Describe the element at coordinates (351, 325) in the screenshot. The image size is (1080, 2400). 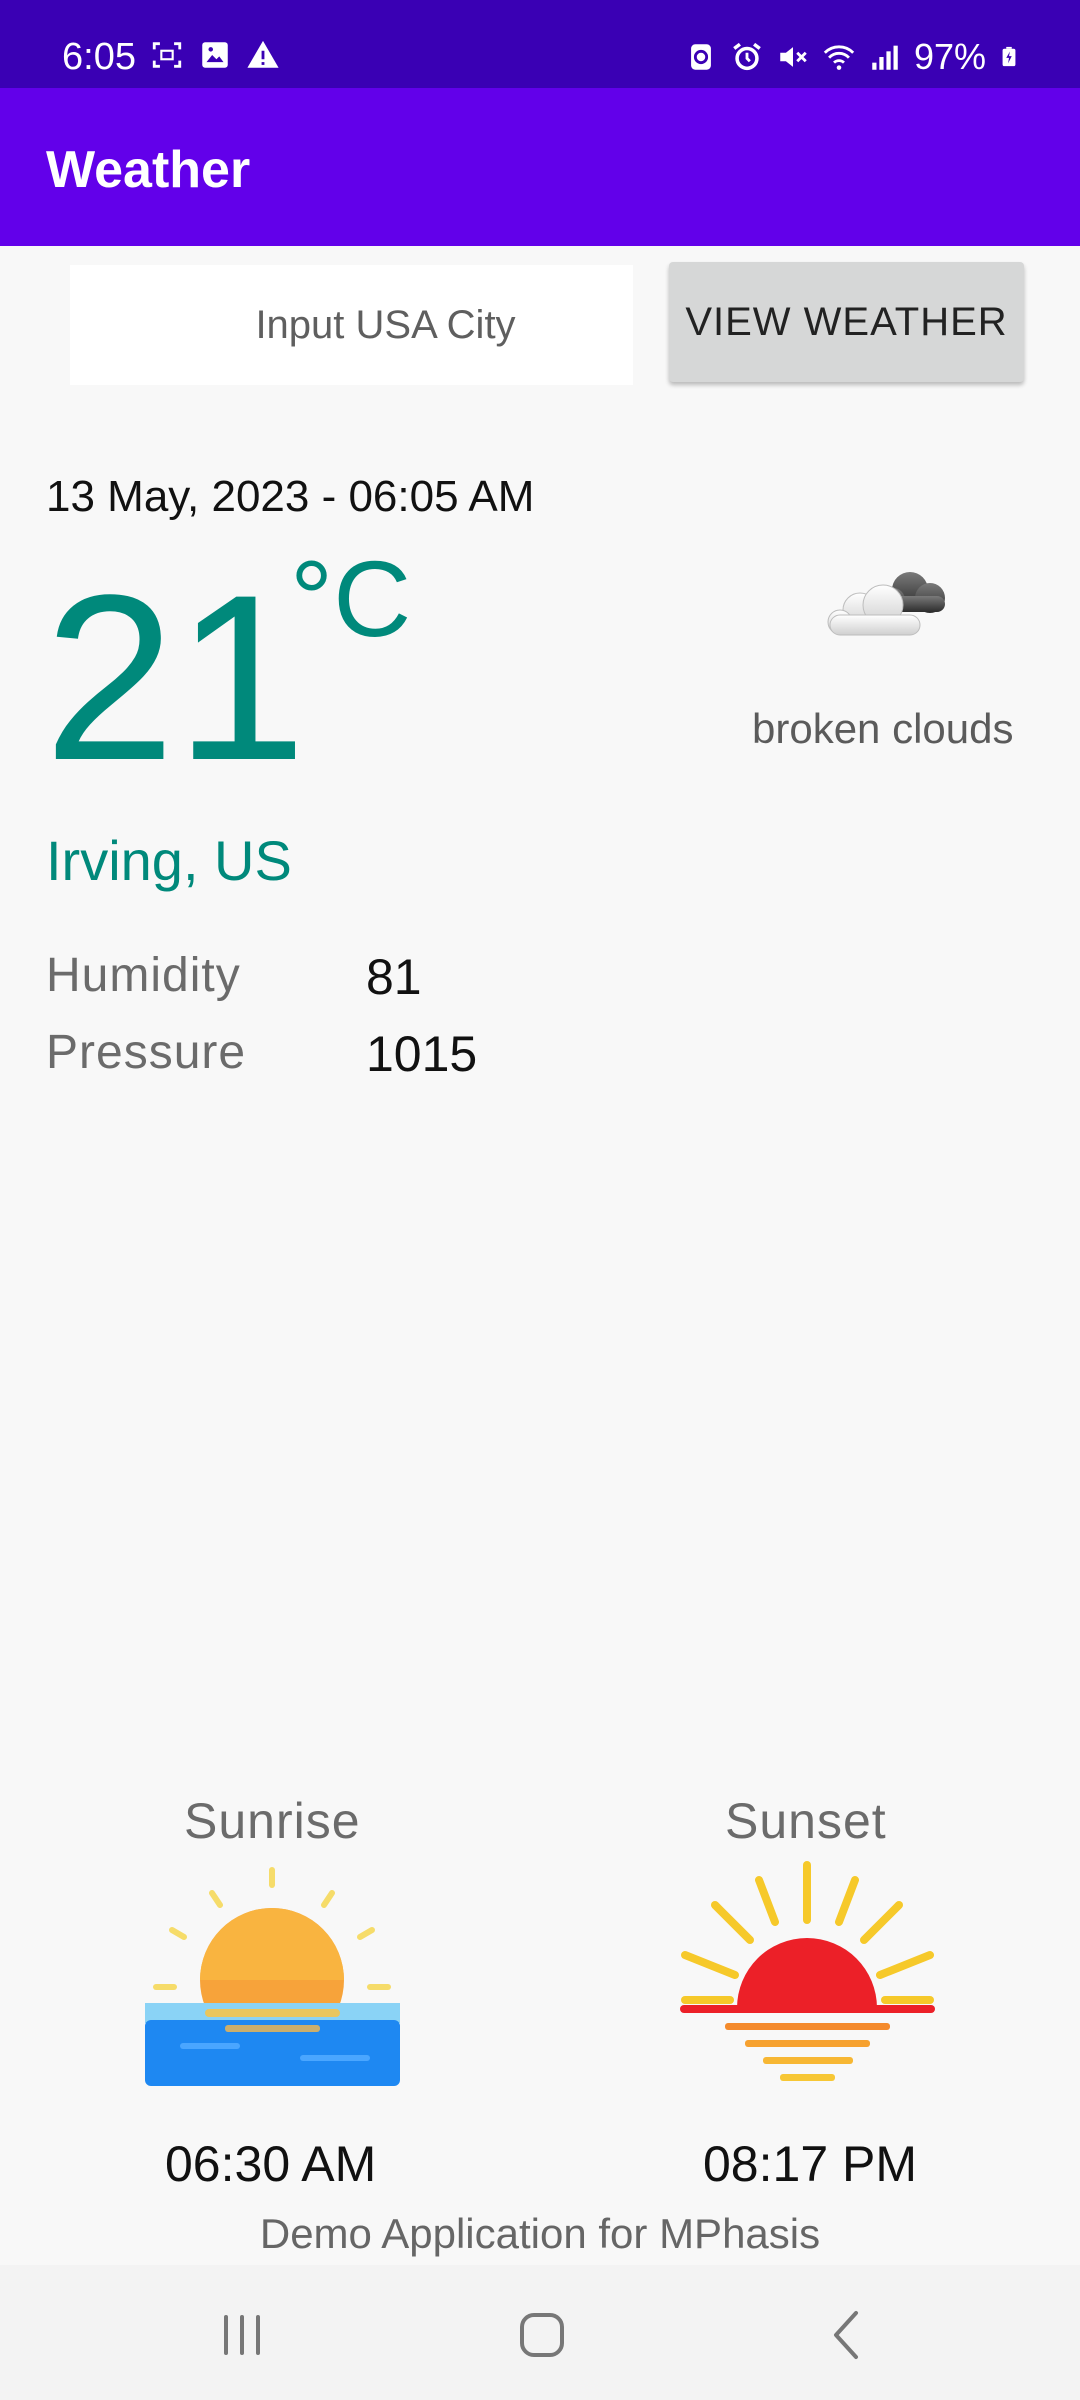
I see `city-input` at that location.